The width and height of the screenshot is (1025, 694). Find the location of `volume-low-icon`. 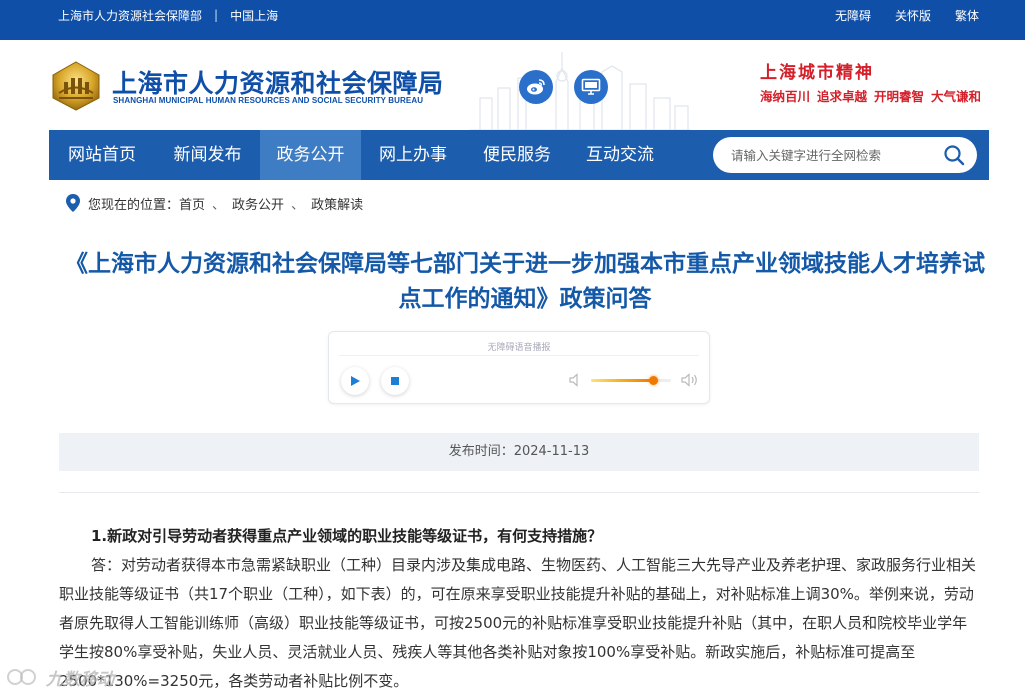

volume-low-icon is located at coordinates (576, 380).